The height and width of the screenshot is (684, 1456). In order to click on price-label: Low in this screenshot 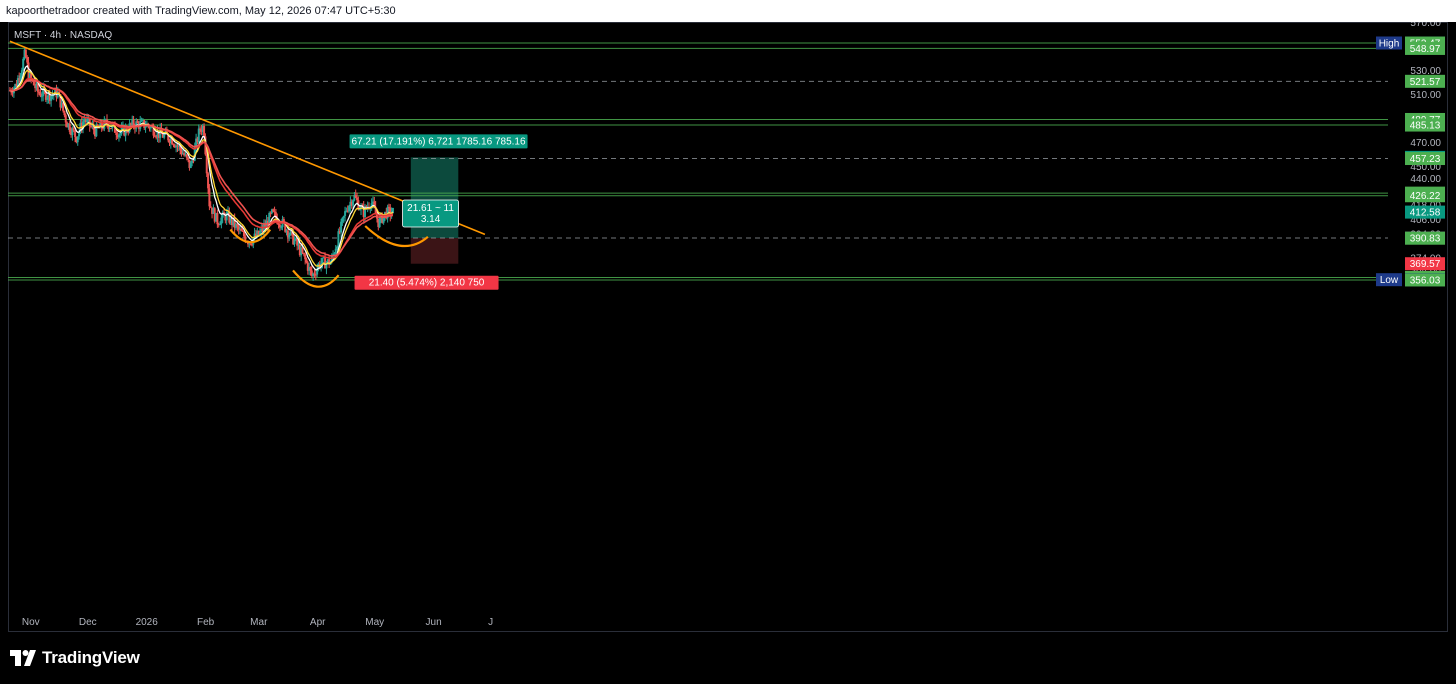, I will do `click(1389, 280)`.